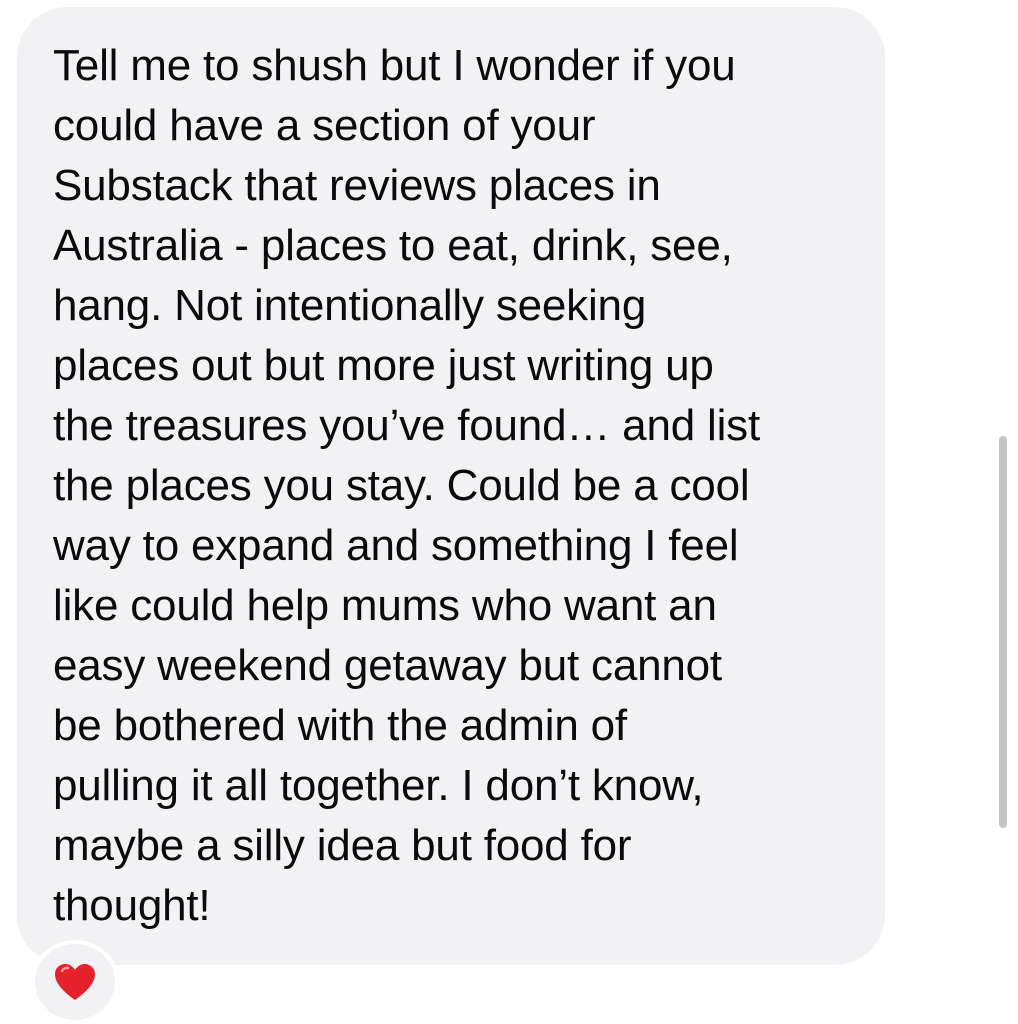  I want to click on message-line: the places you stay. Could be a cool, so click(401, 485).